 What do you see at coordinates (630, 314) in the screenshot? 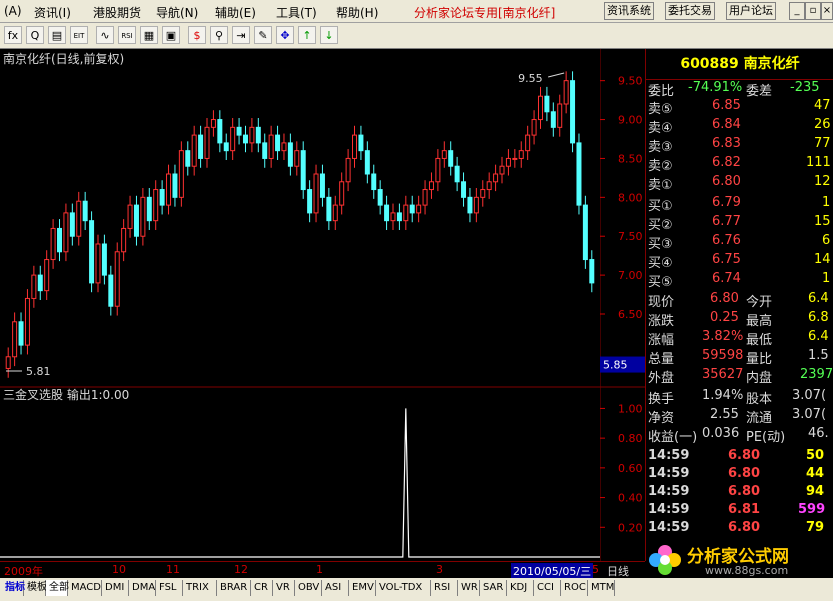
I see `price-tick-label: 6.50` at bounding box center [630, 314].